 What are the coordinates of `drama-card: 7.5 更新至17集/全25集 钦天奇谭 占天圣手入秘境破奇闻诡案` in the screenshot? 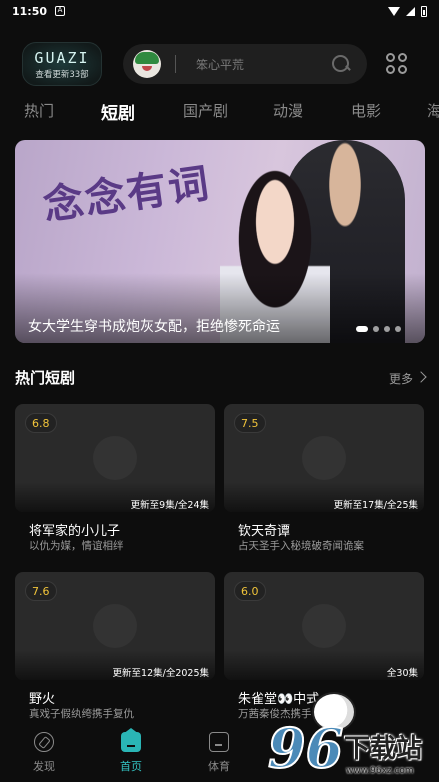 It's located at (324, 479).